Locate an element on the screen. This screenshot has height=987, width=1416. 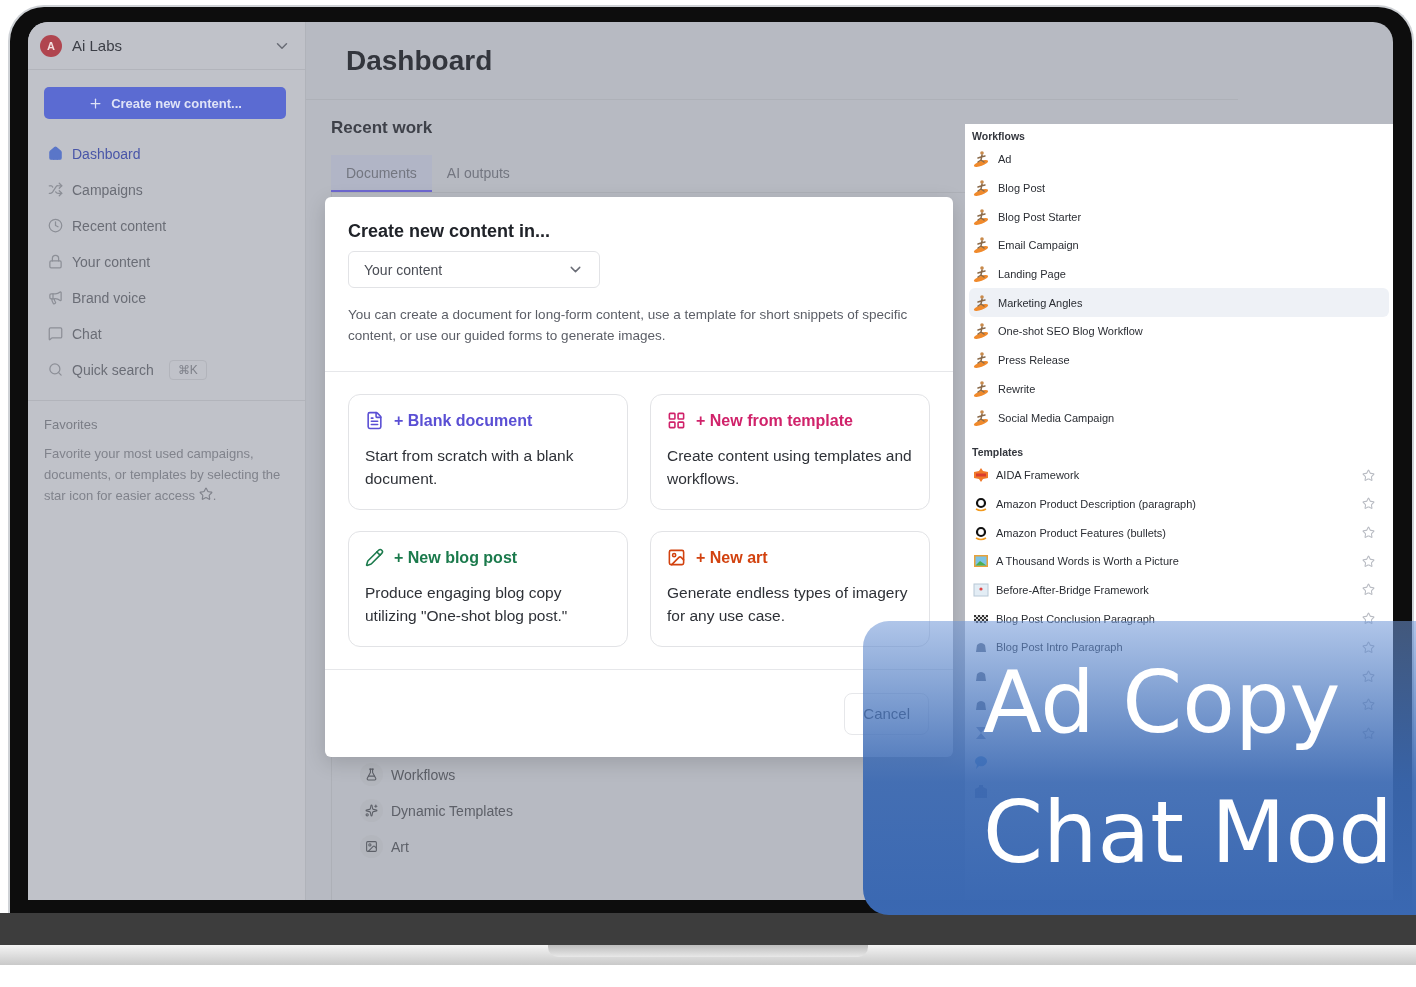
option-description: Produce engaging blog copy utilizing "One-shot blog post." is located at coordinates (467, 604).